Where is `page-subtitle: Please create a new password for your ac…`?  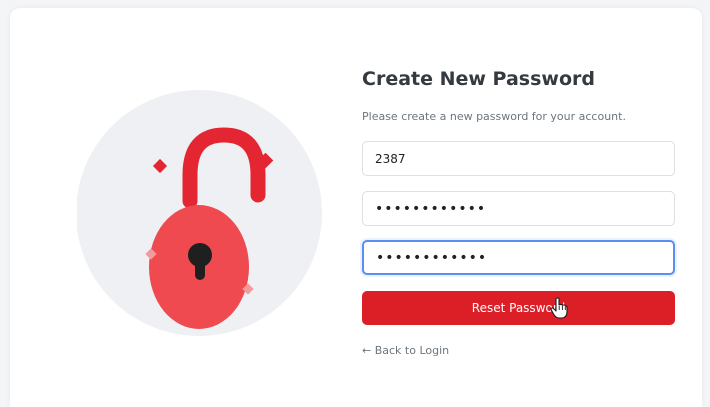 page-subtitle: Please create a new password for your ac… is located at coordinates (494, 116).